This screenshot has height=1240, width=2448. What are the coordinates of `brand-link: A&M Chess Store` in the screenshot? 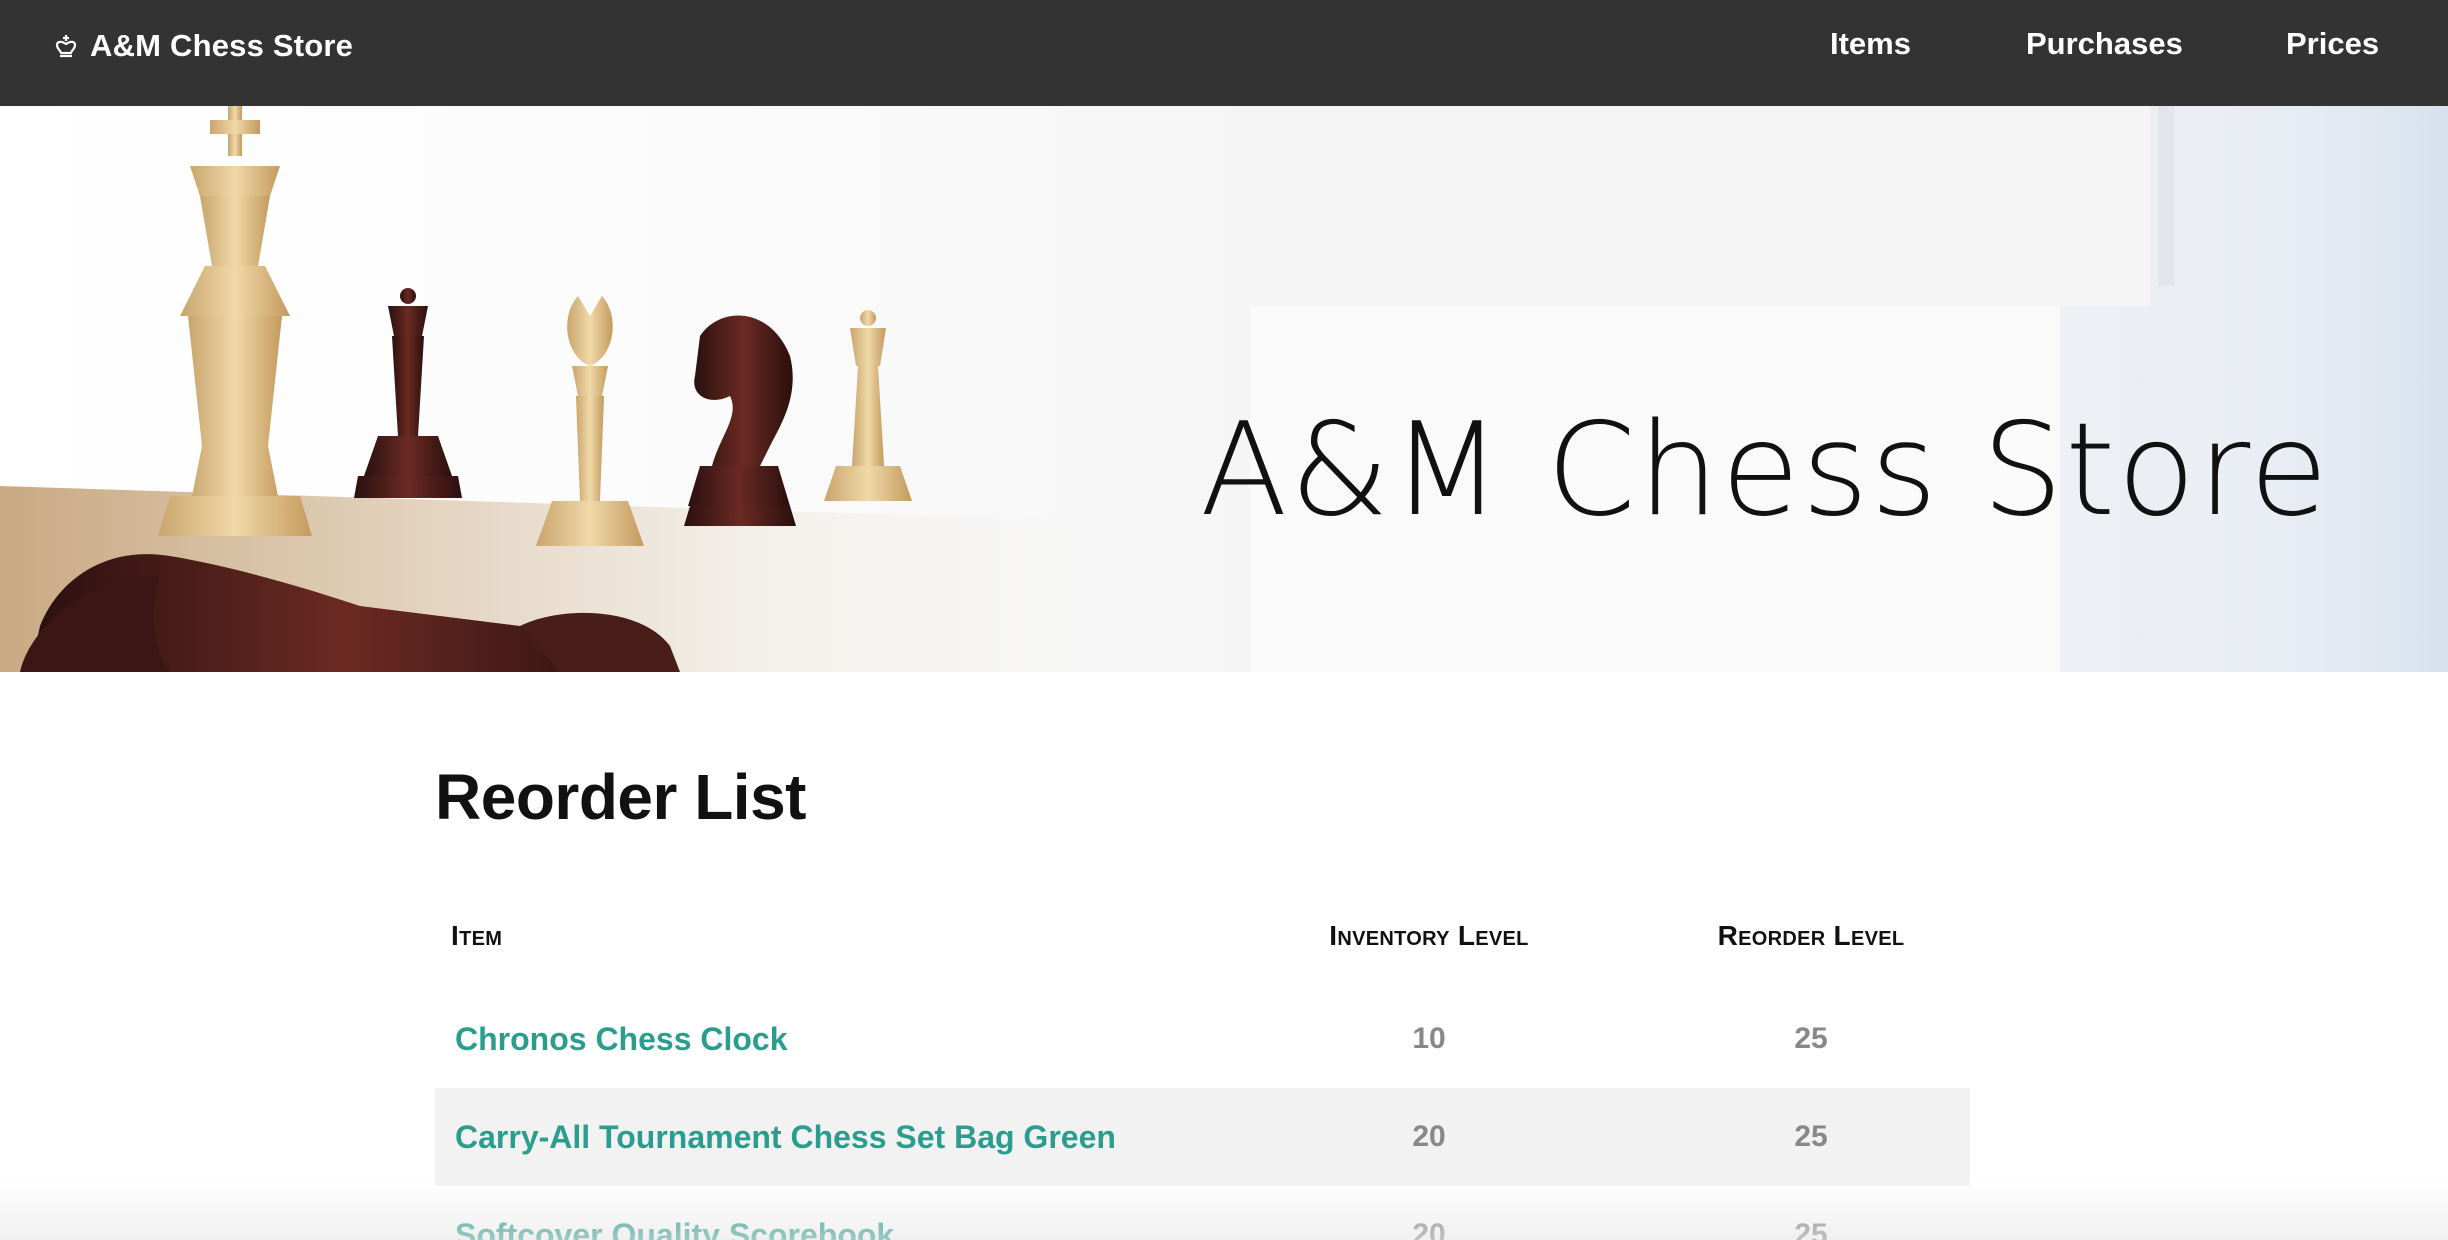 It's located at (202, 46).